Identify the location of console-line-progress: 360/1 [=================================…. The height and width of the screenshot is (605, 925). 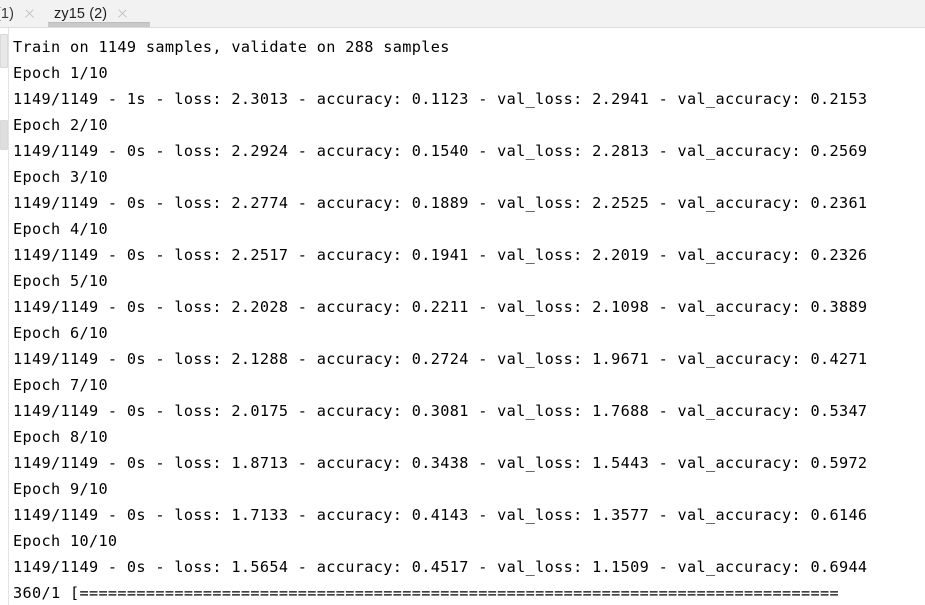
(426, 593).